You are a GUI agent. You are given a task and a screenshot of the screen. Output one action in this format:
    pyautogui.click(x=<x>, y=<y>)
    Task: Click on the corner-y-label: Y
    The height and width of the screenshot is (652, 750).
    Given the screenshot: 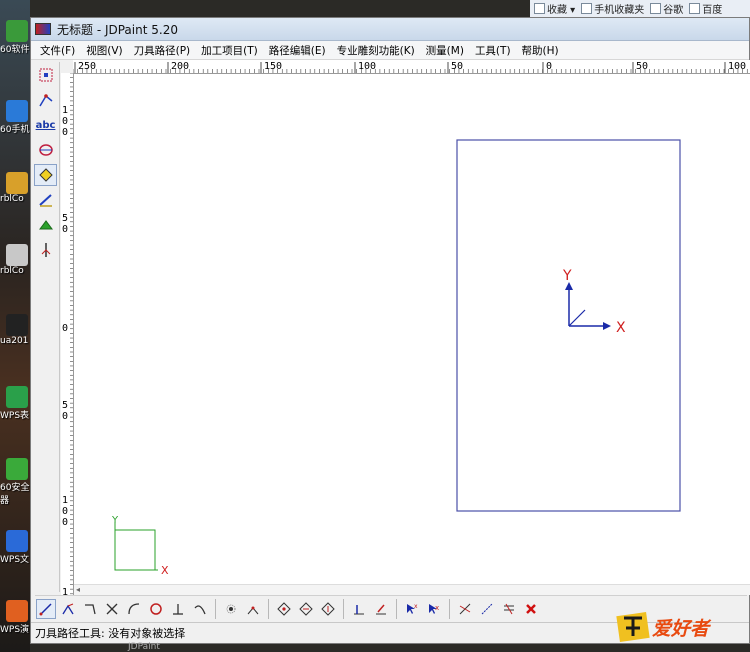 What is the action you would take?
    pyautogui.click(x=115, y=520)
    